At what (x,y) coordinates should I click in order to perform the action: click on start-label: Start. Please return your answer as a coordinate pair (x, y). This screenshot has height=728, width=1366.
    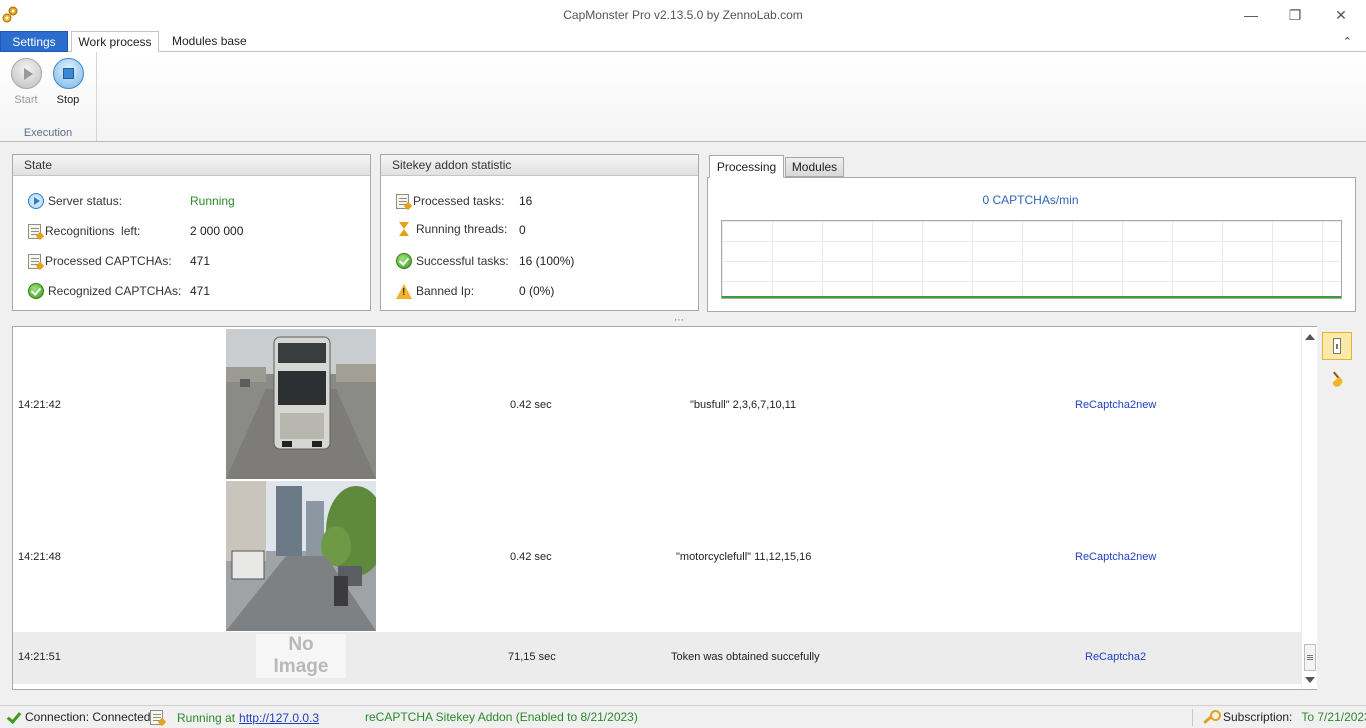
    Looking at the image, I should click on (26, 100).